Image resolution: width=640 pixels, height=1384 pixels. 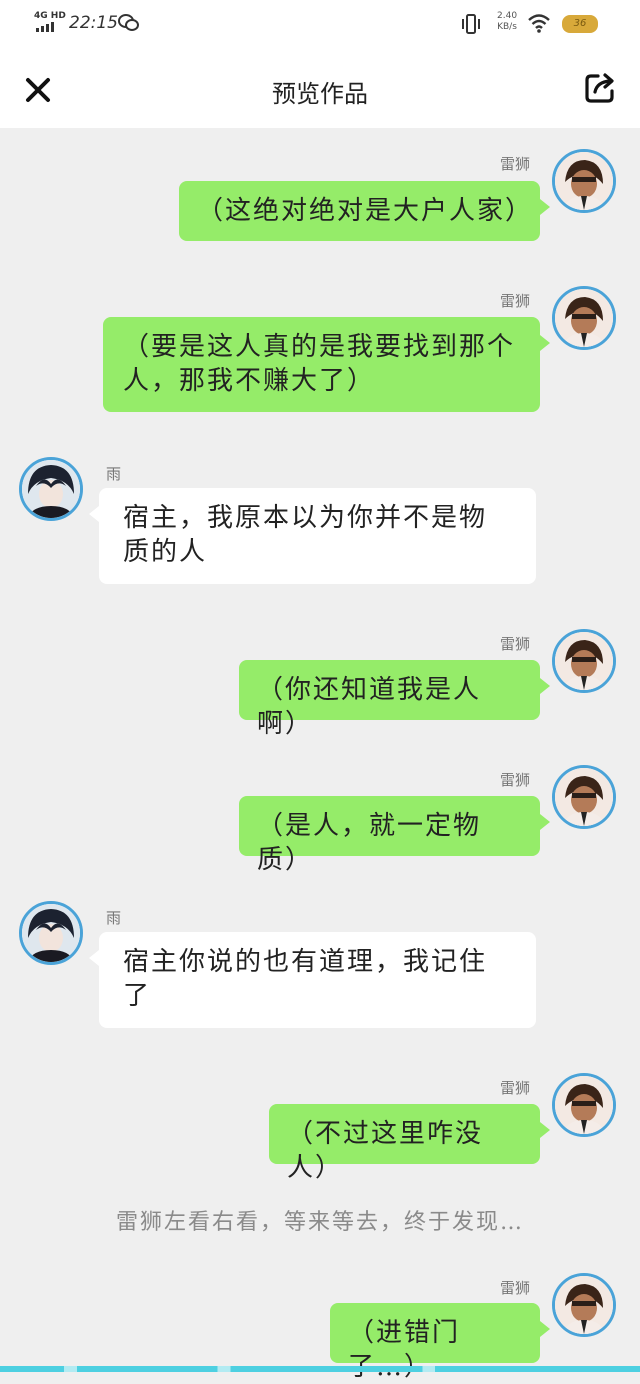 What do you see at coordinates (507, 16) in the screenshot?
I see `speed-value: 2.40` at bounding box center [507, 16].